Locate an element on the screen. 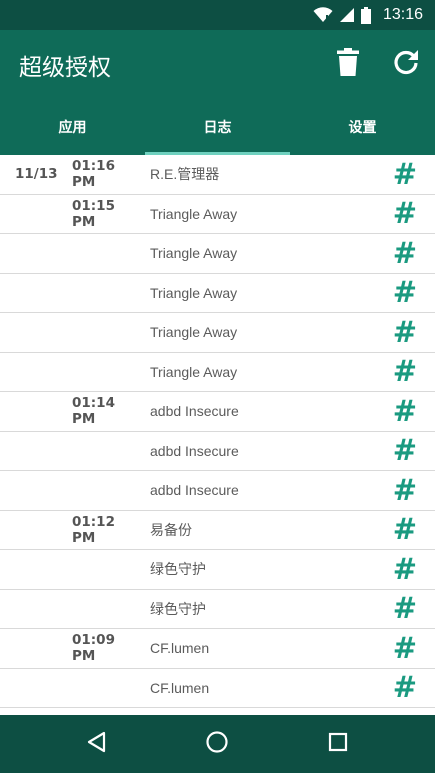  status-bar: 13:16 is located at coordinates (217, 15).